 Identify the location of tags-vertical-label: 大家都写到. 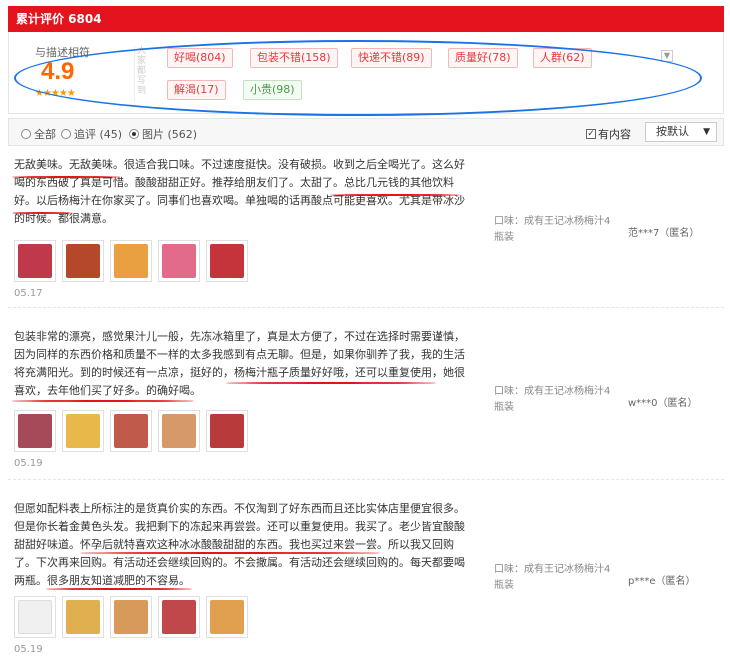
(140, 74).